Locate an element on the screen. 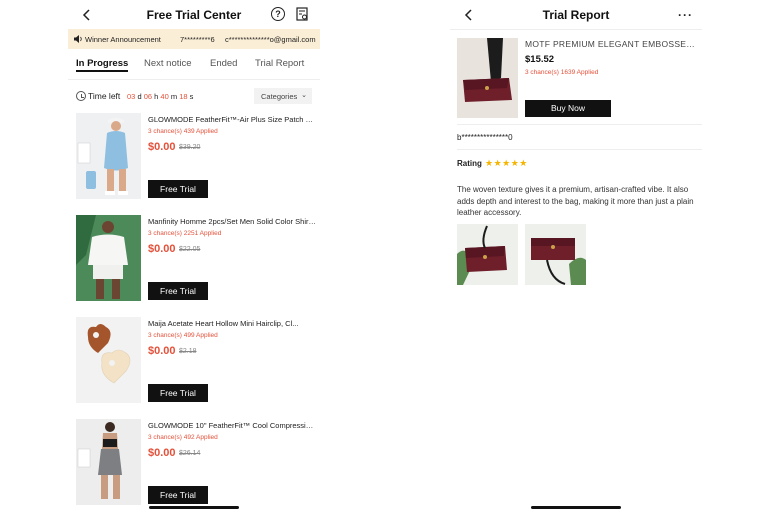  star-rating-icon: ★★★★★ is located at coordinates (506, 163).